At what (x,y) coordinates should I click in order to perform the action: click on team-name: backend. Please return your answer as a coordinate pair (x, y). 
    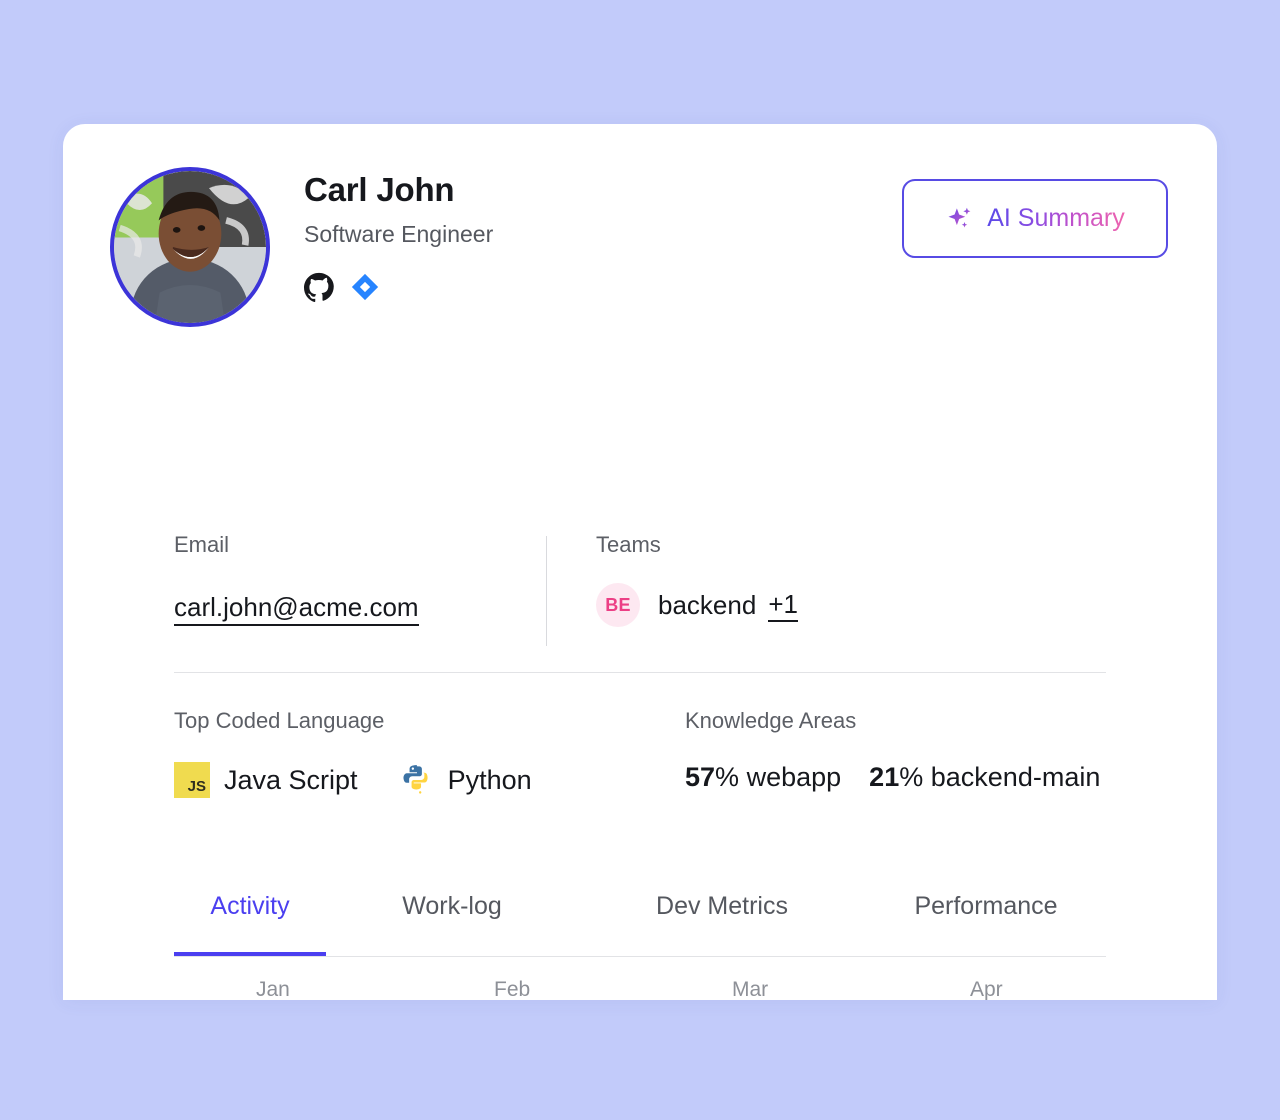
    Looking at the image, I should click on (707, 604).